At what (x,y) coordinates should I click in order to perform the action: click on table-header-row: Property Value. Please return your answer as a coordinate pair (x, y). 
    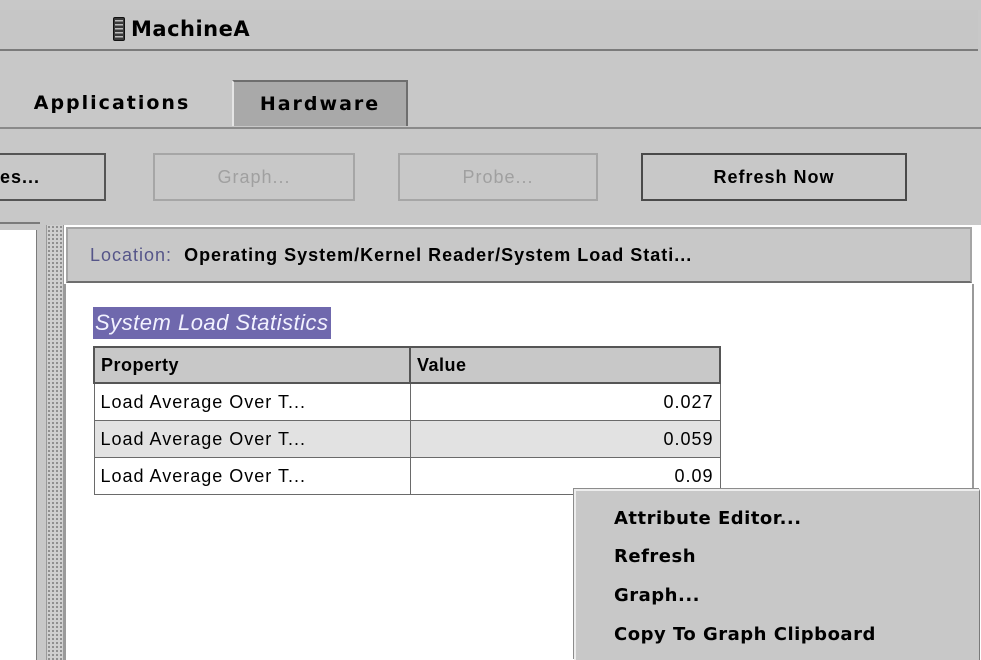
    Looking at the image, I should click on (407, 365).